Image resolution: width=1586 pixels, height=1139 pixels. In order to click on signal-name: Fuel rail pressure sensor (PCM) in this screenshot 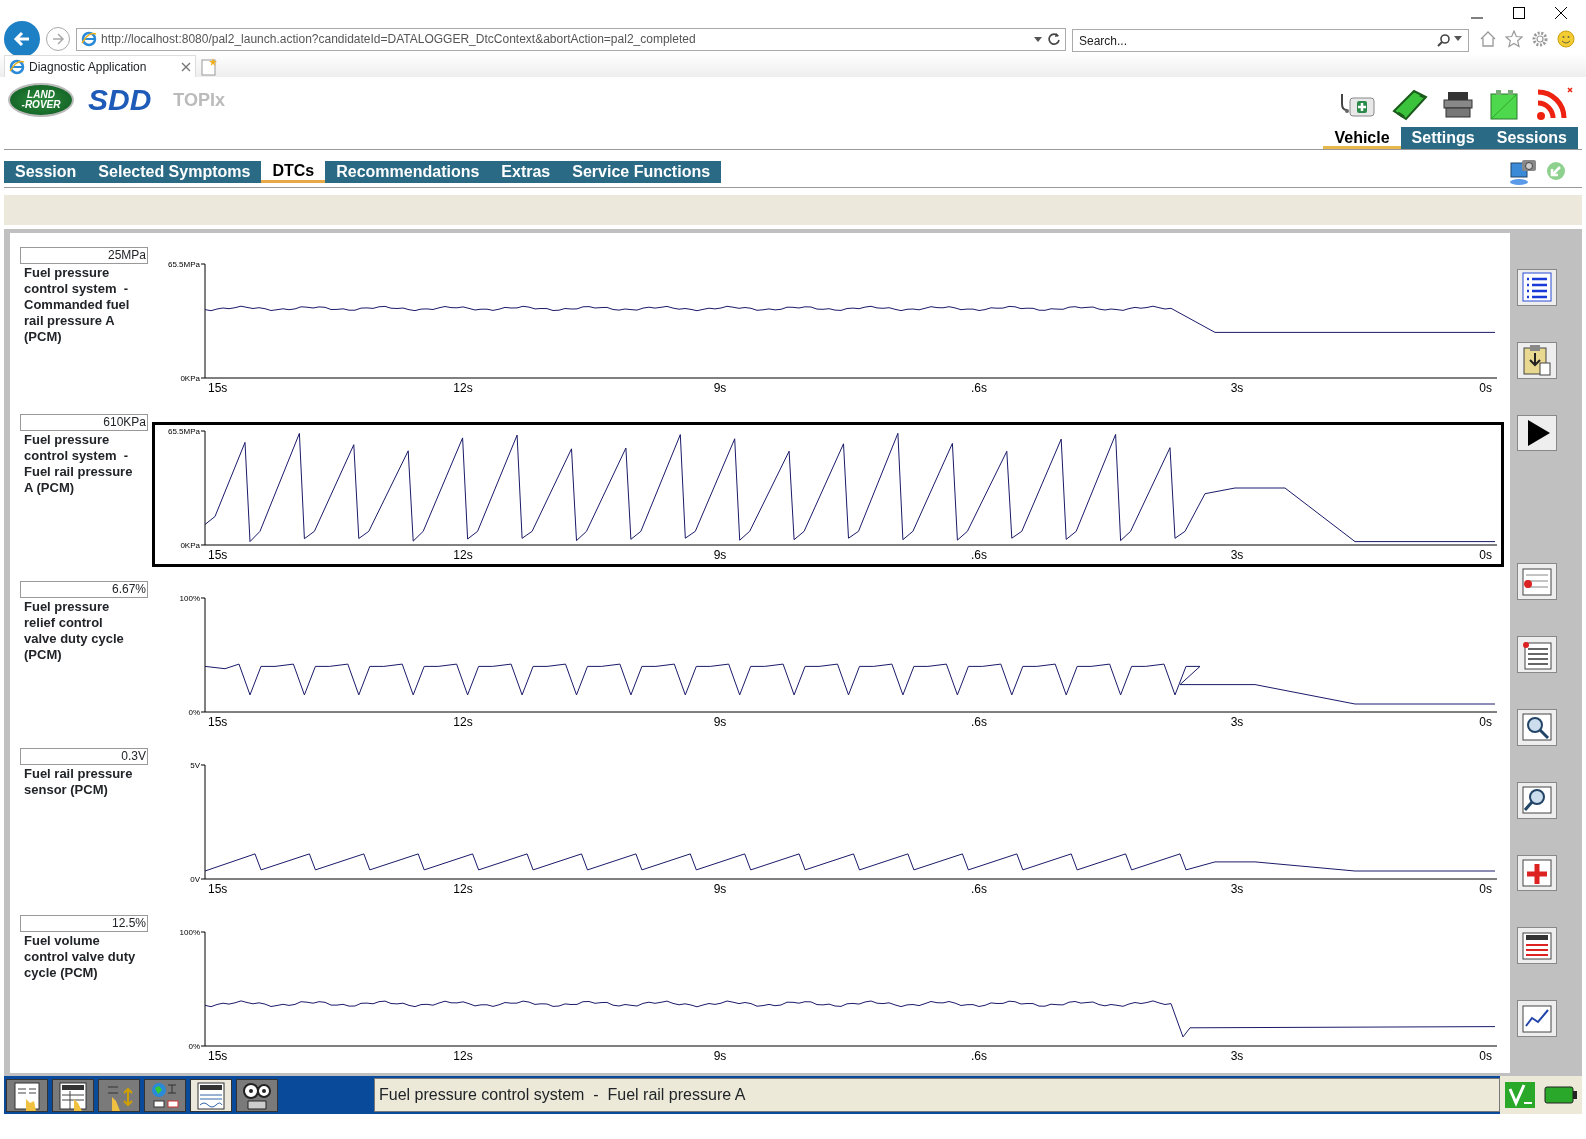, I will do `click(79, 782)`.